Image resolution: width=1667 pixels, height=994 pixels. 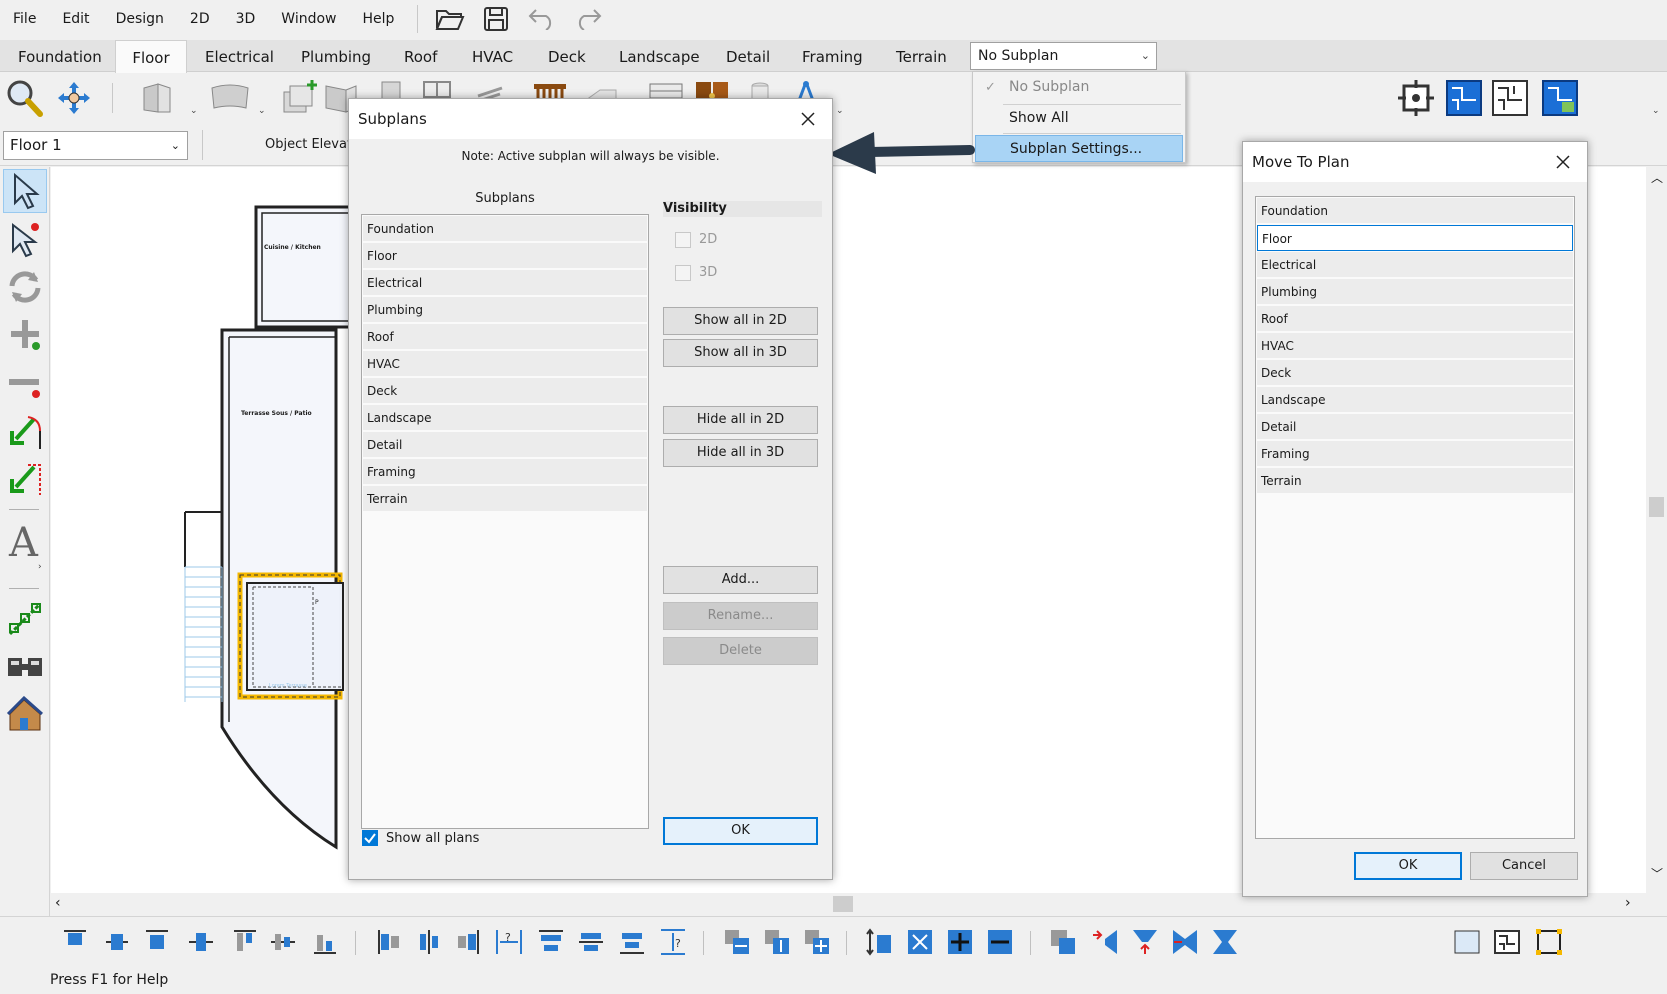 What do you see at coordinates (1415, 427) in the screenshot?
I see `list-item: Detail` at bounding box center [1415, 427].